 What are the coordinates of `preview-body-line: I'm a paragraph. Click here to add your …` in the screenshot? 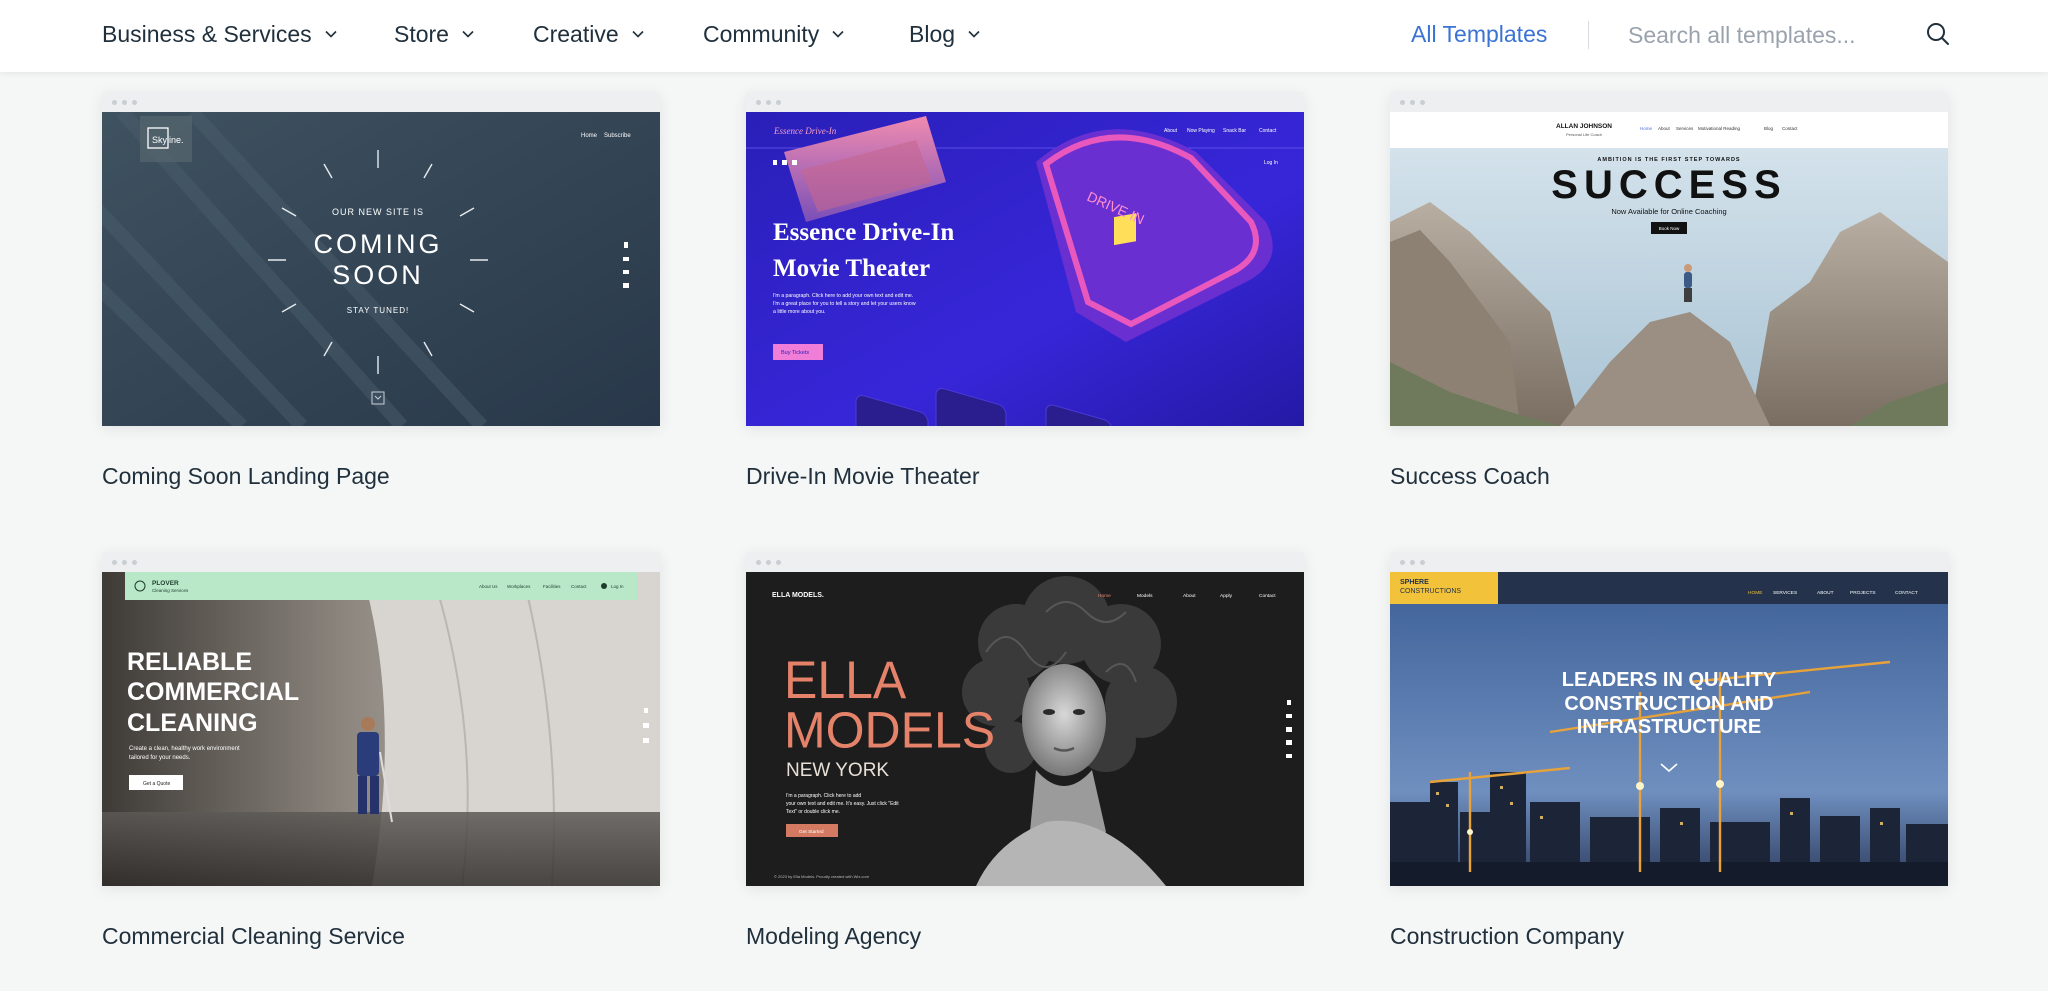 It's located at (843, 296).